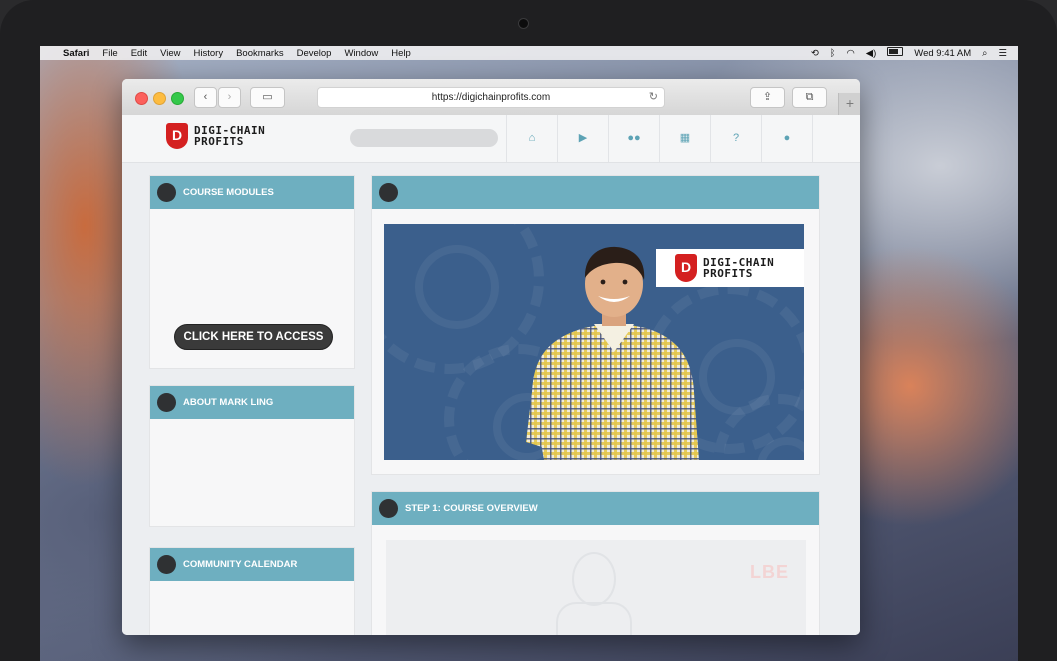 The height and width of the screenshot is (661, 1057). I want to click on access-button: CLICK HERE TO ACCESS, so click(253, 337).